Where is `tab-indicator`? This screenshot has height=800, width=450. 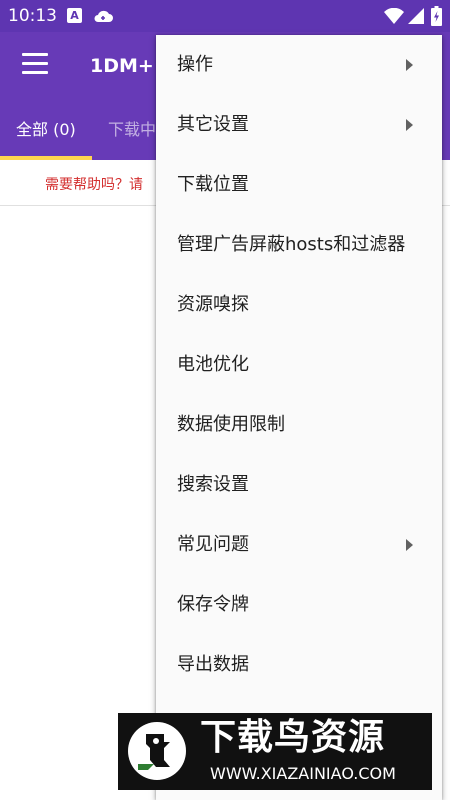 tab-indicator is located at coordinates (46, 158).